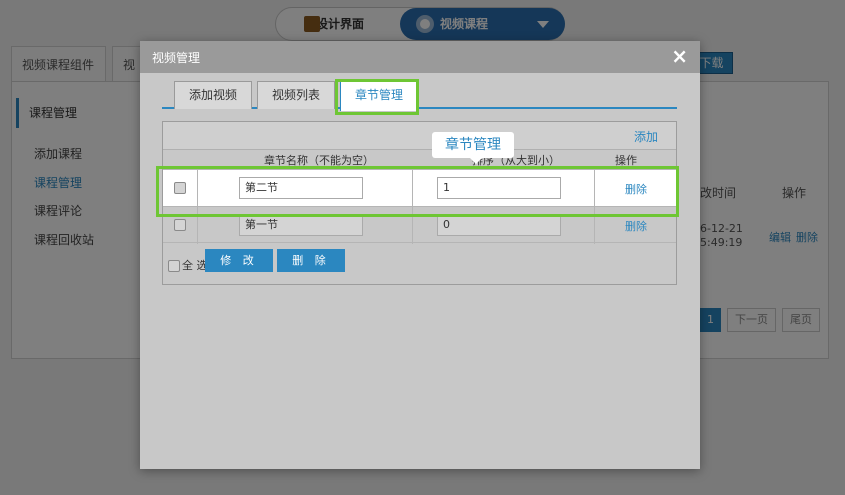 The image size is (845, 495). Describe the element at coordinates (419, 263) in the screenshot. I see `table-footer: 全 选 修 改 删 除` at that location.